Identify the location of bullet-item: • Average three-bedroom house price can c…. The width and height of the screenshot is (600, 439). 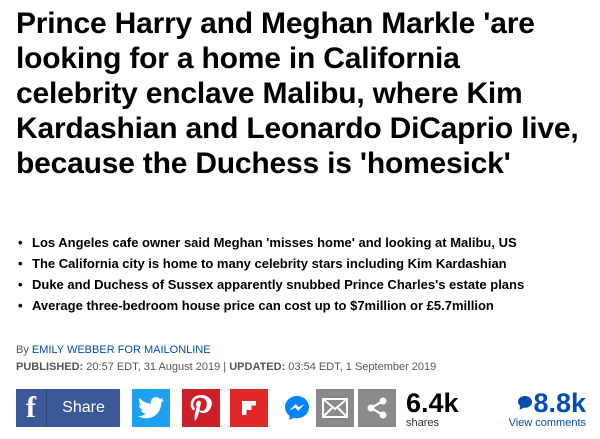
(256, 305).